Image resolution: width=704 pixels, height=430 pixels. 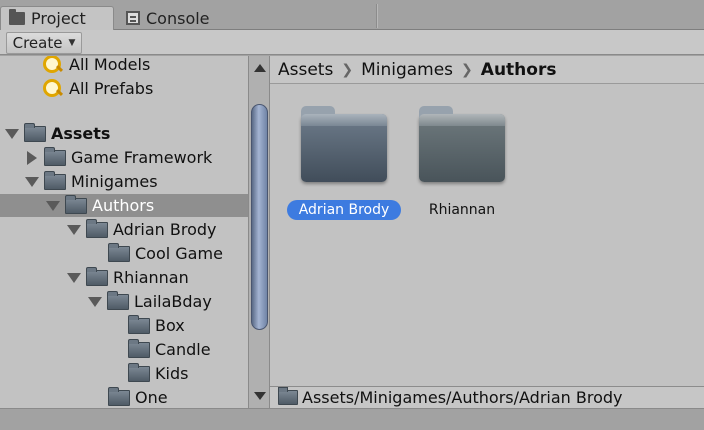 I want to click on breadcrumb-item-assets: Assets, so click(x=305, y=70).